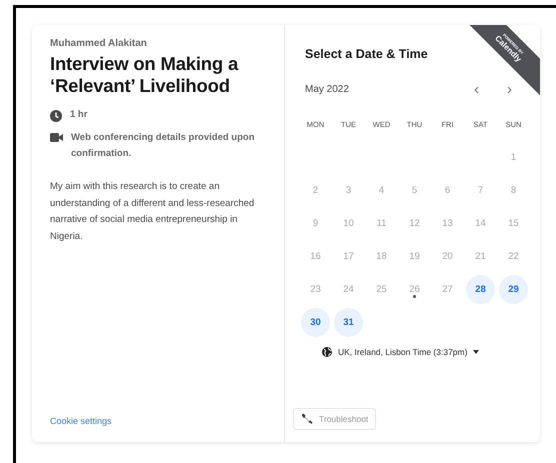 This screenshot has width=556, height=463. What do you see at coordinates (163, 146) in the screenshot?
I see `location-text: Web conferencing details provided upon confirmation.` at bounding box center [163, 146].